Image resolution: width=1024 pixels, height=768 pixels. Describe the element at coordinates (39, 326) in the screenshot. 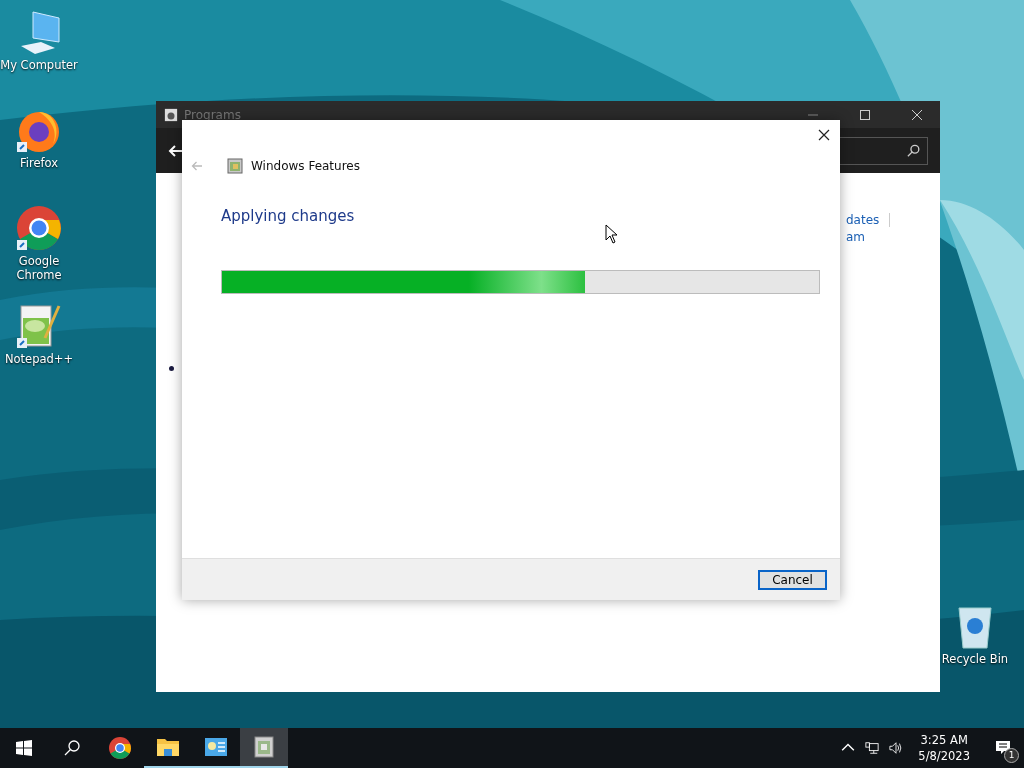

I see `notepad-icon` at that location.